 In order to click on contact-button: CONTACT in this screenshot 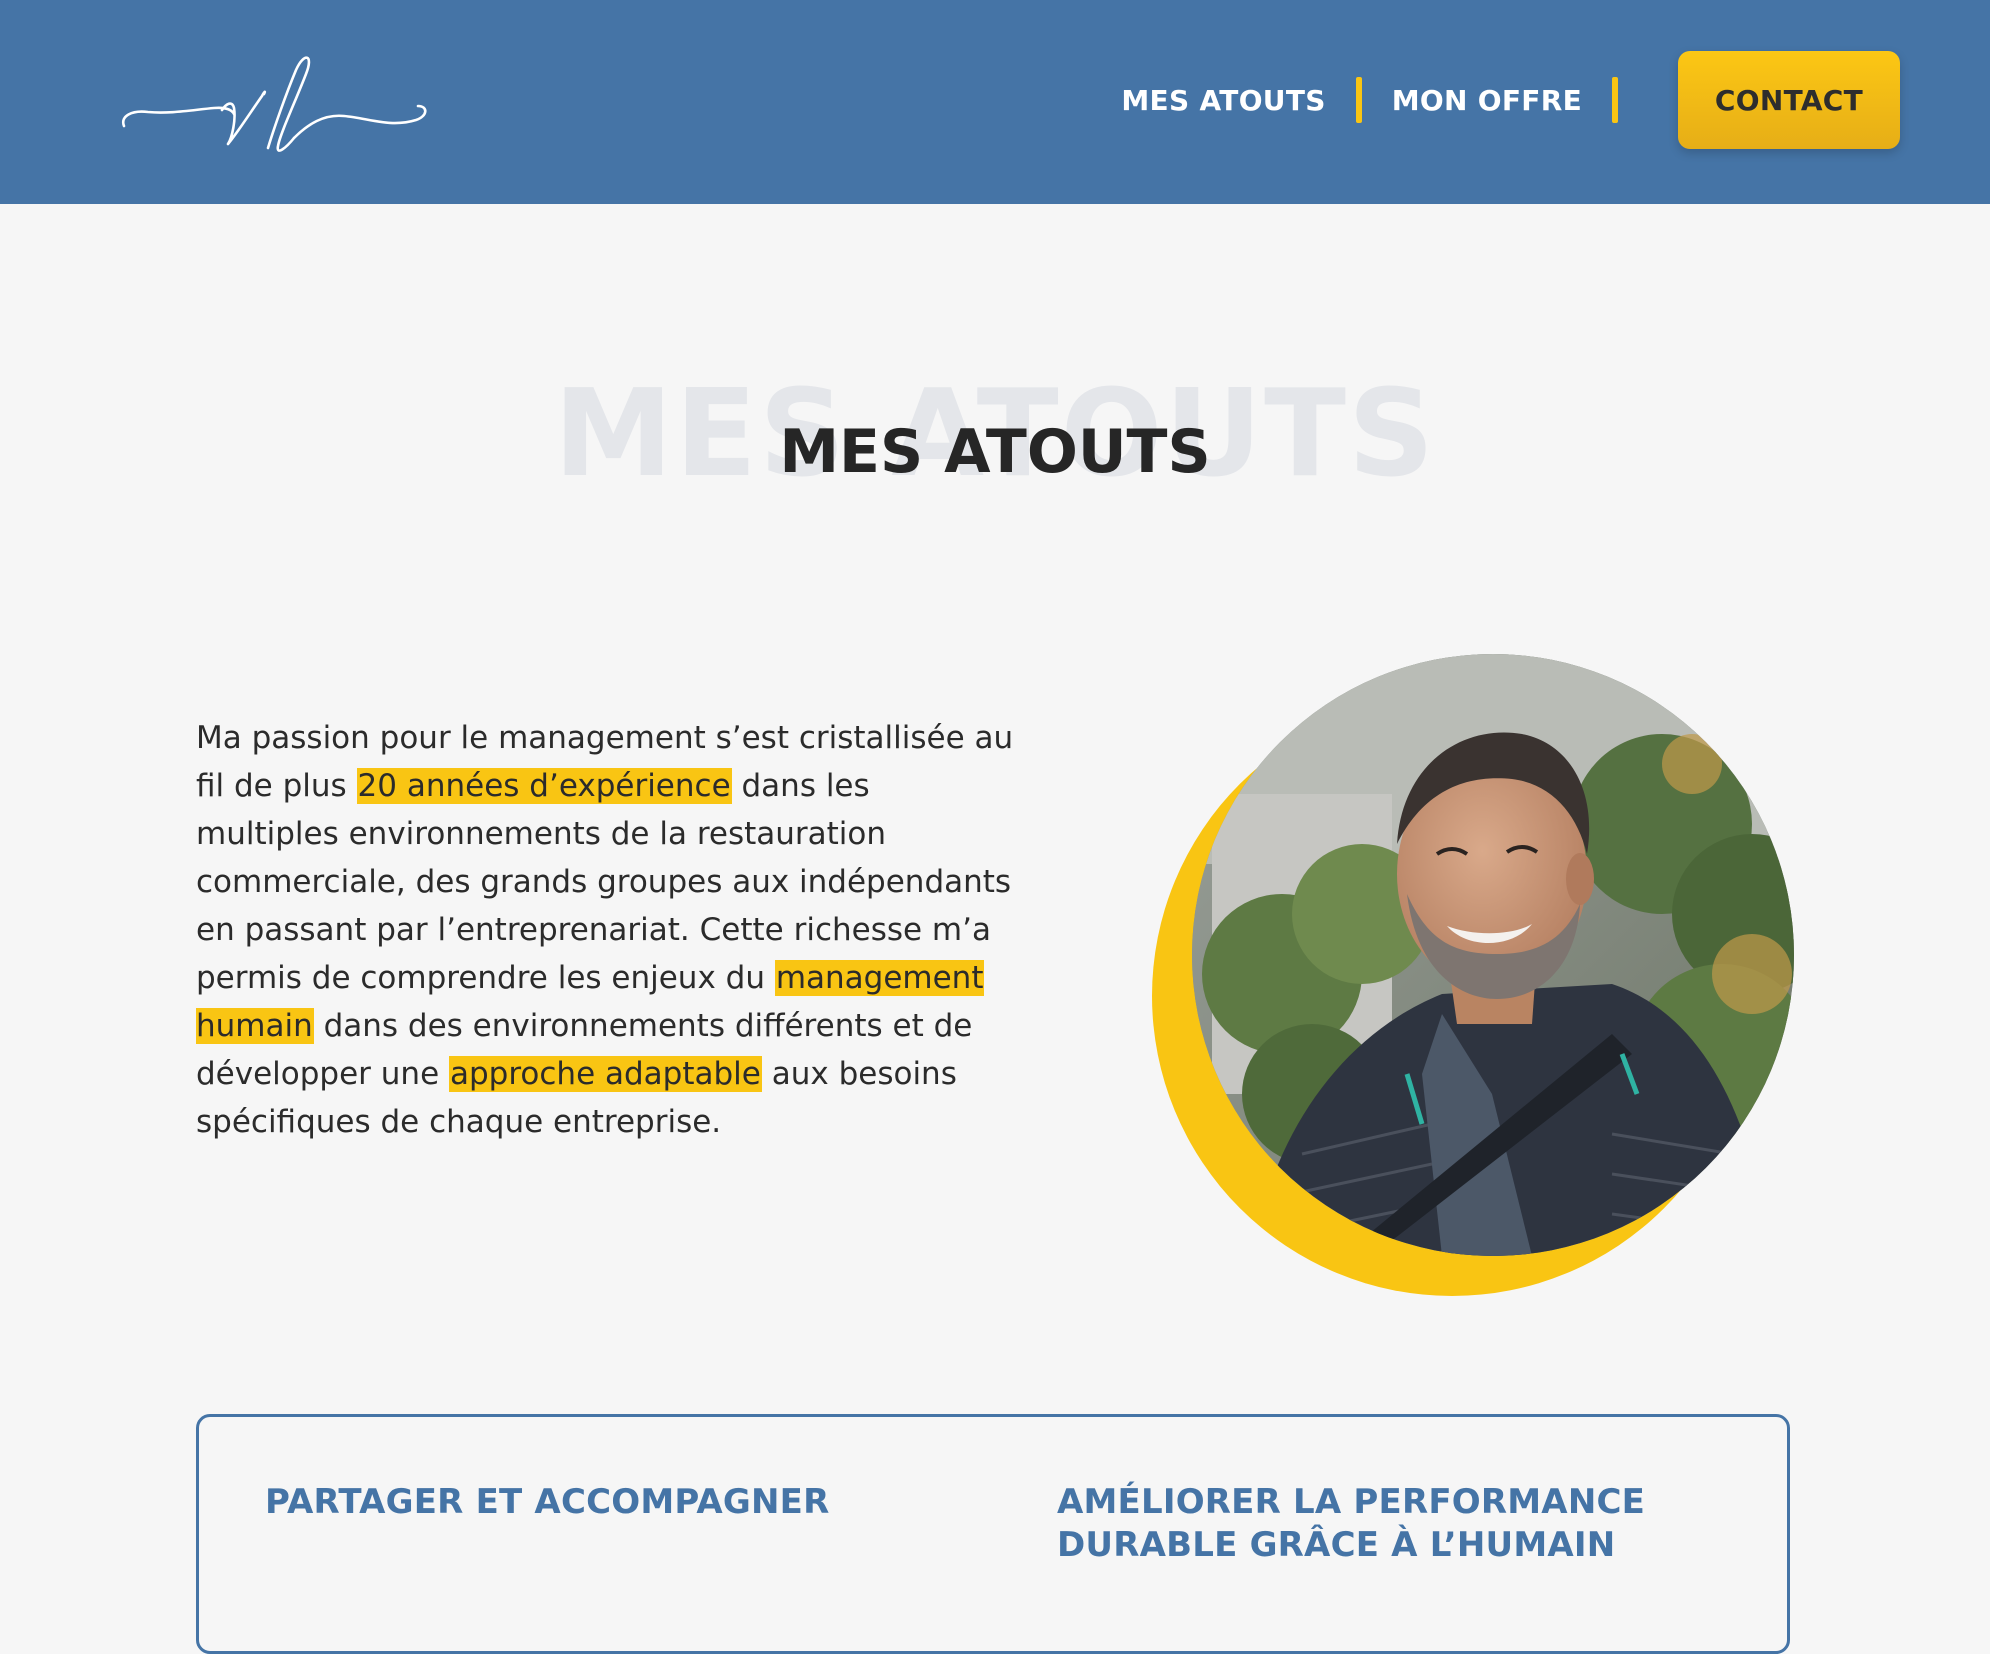, I will do `click(1789, 100)`.